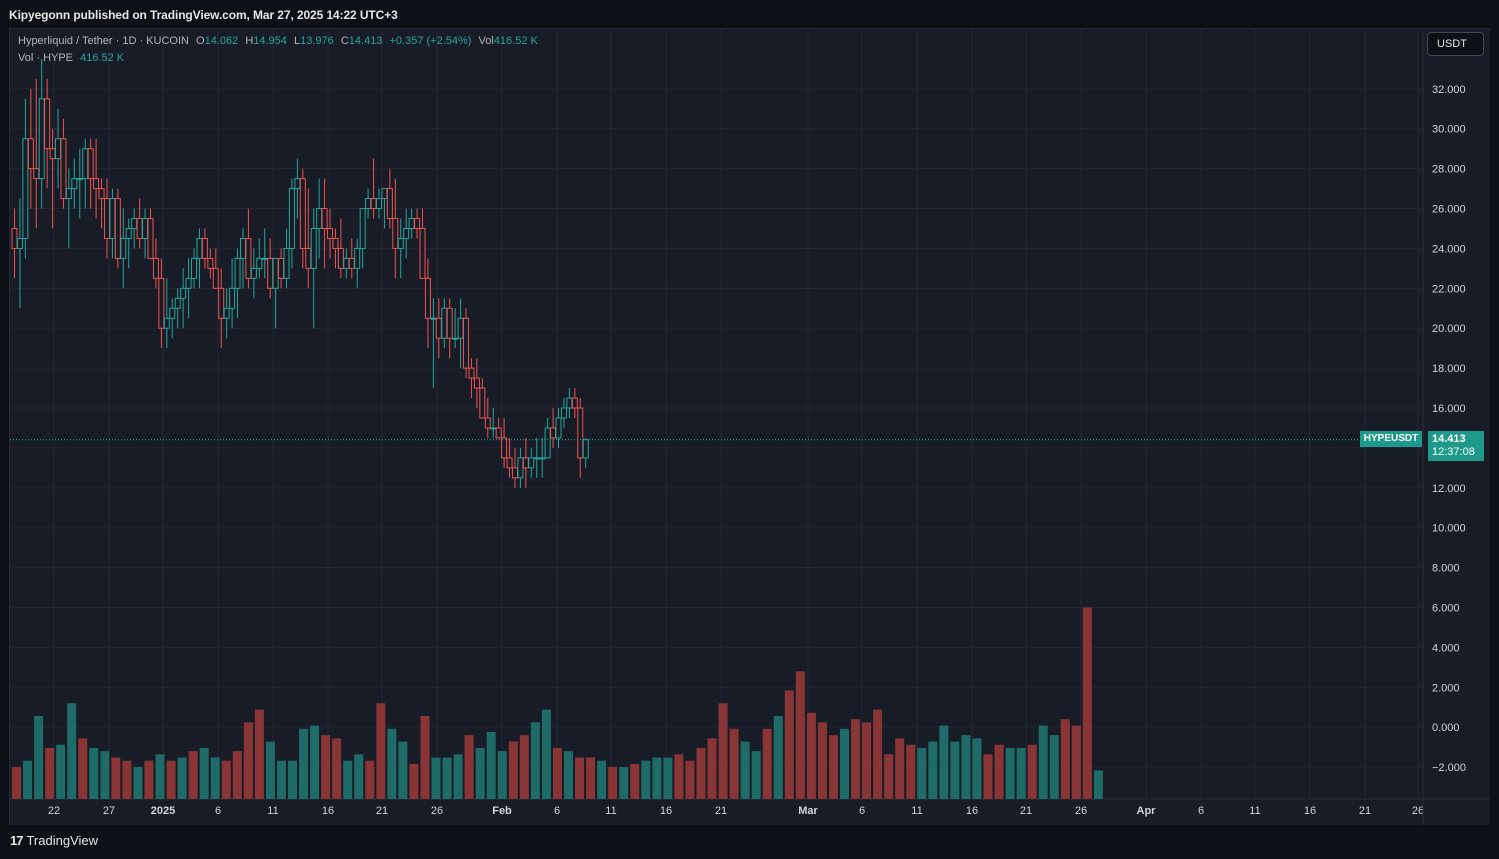 This screenshot has height=859, width=1499. I want to click on price-tick-label: 16.000, so click(1449, 409).